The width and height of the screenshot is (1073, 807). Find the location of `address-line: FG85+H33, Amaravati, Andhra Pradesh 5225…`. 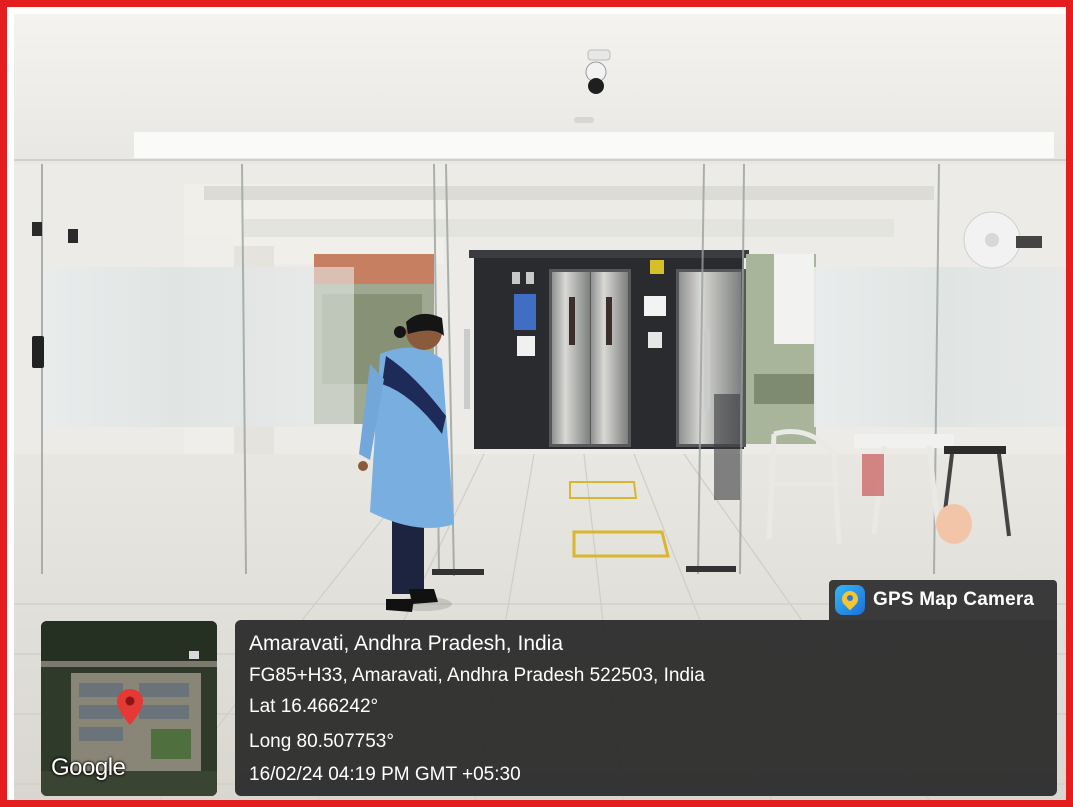

address-line: FG85+H33, Amaravati, Andhra Pradesh 5225… is located at coordinates (477, 675).